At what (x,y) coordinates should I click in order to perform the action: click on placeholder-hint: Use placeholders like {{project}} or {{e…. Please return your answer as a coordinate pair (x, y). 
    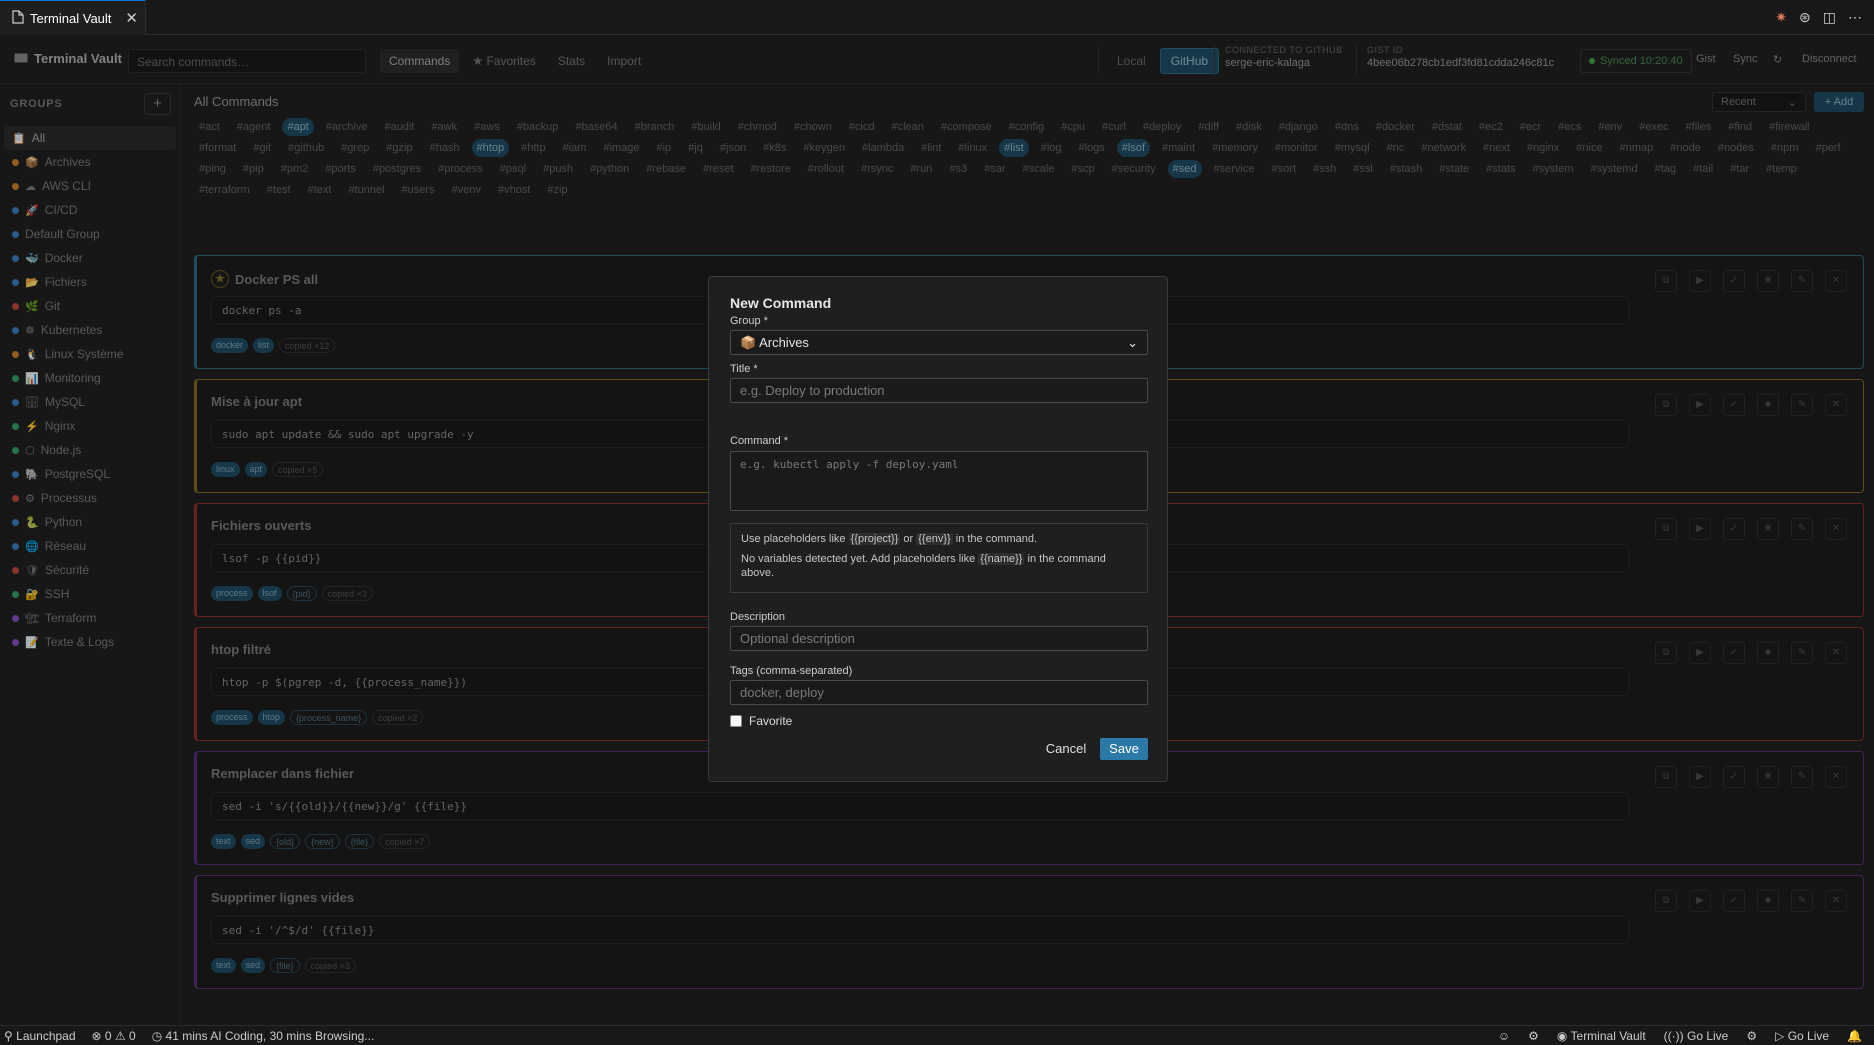
    Looking at the image, I should click on (939, 558).